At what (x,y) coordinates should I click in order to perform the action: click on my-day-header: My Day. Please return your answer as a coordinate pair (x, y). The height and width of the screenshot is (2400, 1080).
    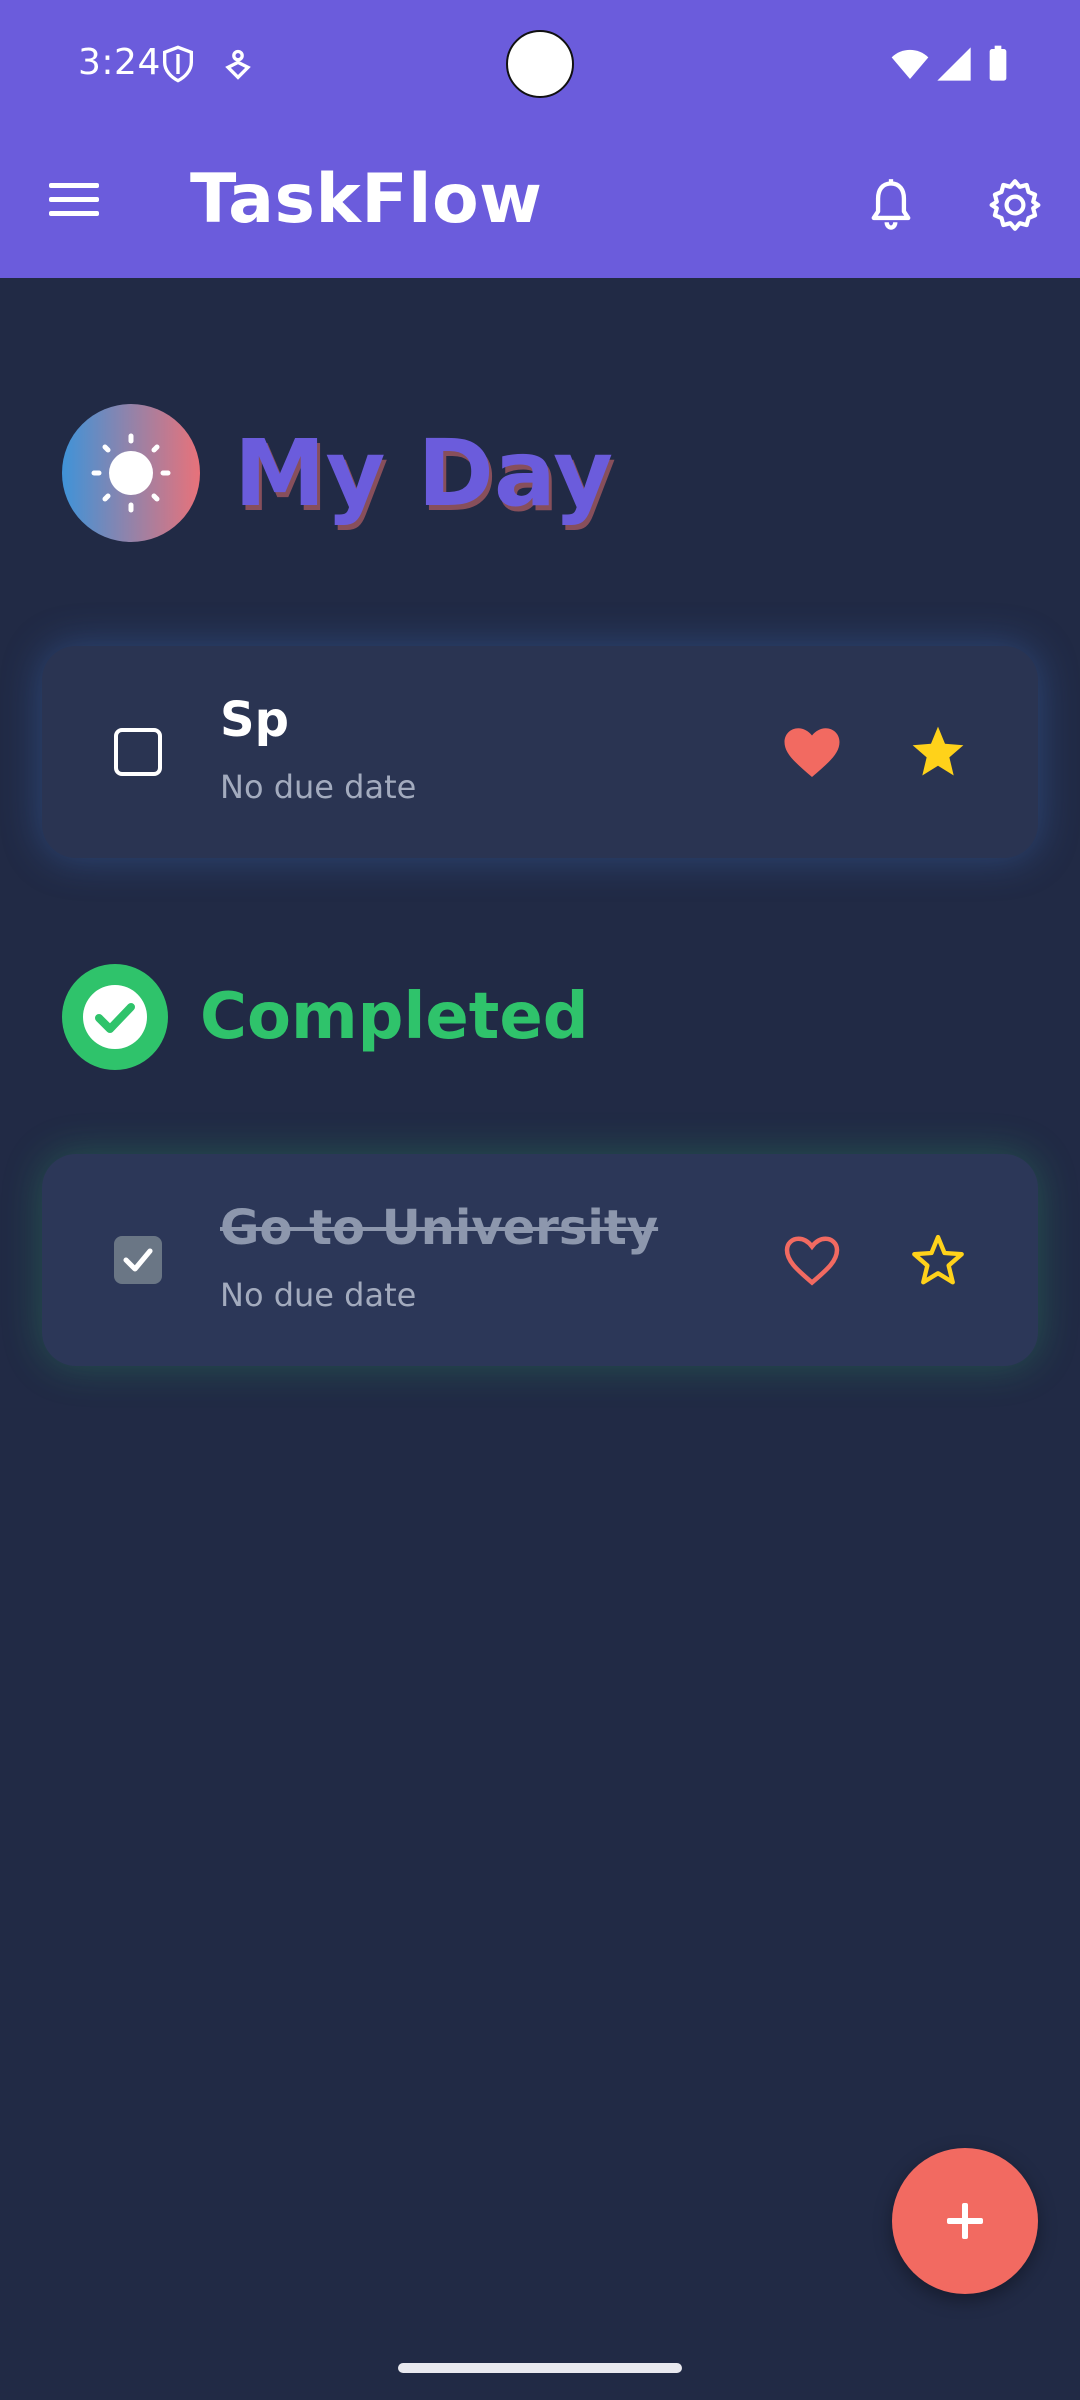
    Looking at the image, I should click on (337, 473).